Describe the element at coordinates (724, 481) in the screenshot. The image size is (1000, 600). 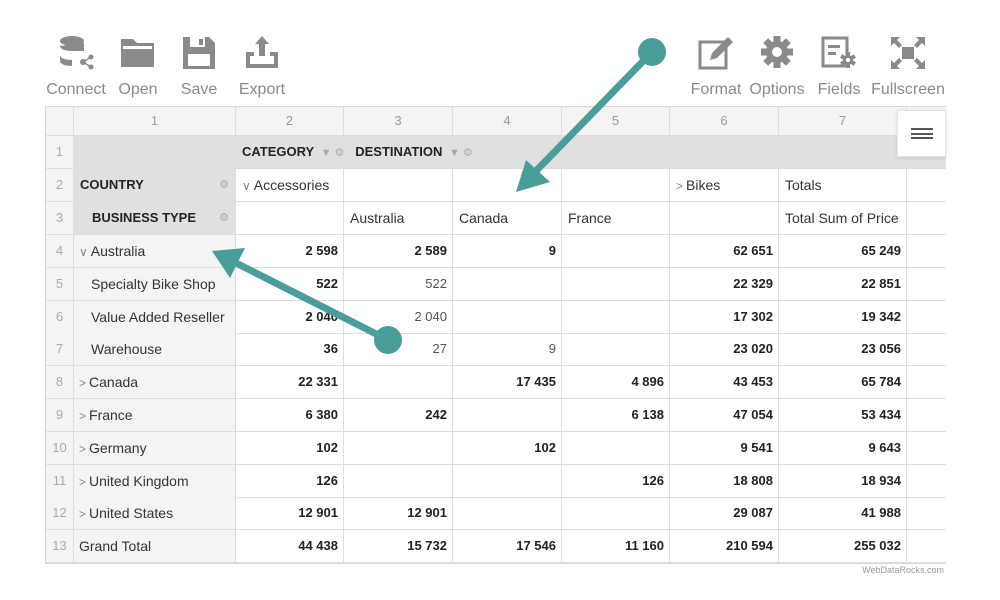
I see `value-cell: 18 808` at that location.